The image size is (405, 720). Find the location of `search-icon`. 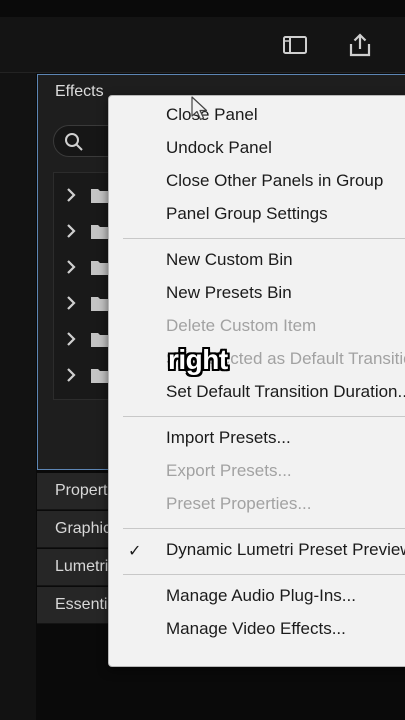

search-icon is located at coordinates (74, 142).